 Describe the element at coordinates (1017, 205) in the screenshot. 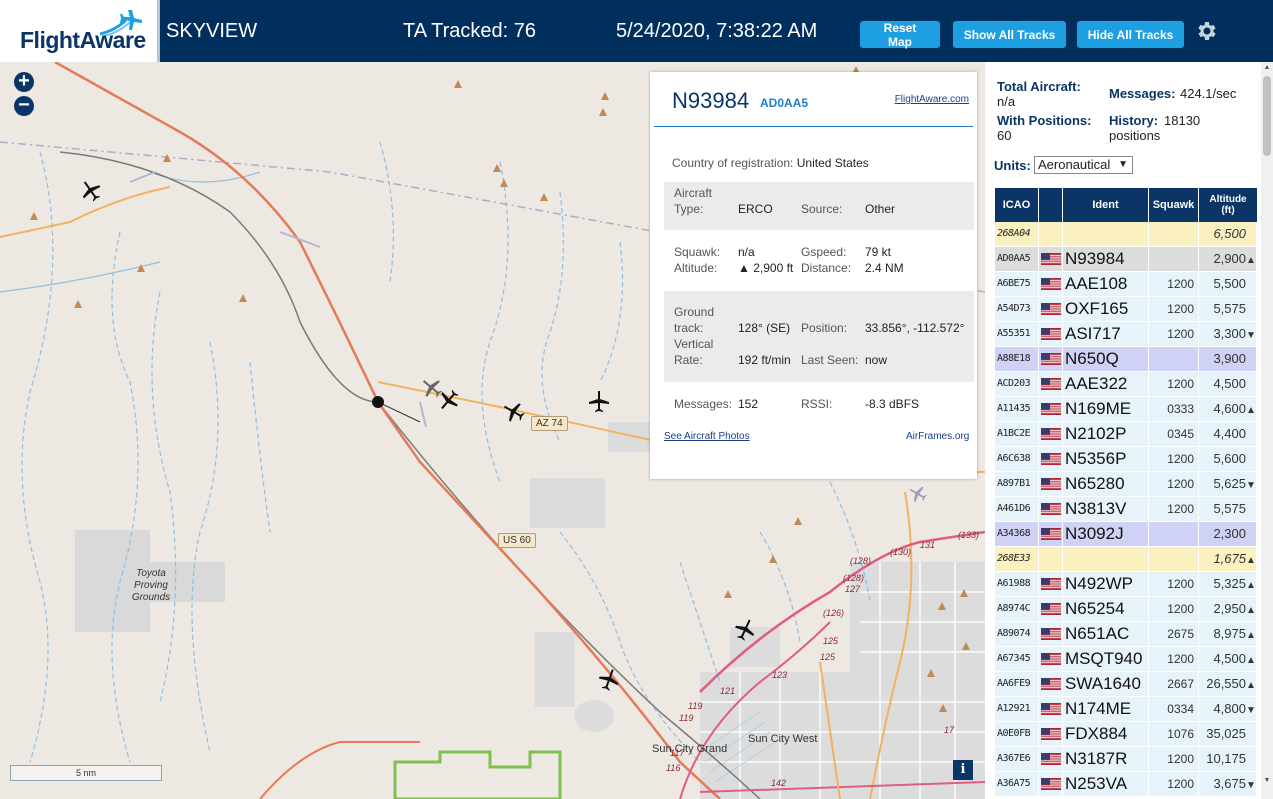

I see `col-icao: ICAO` at that location.